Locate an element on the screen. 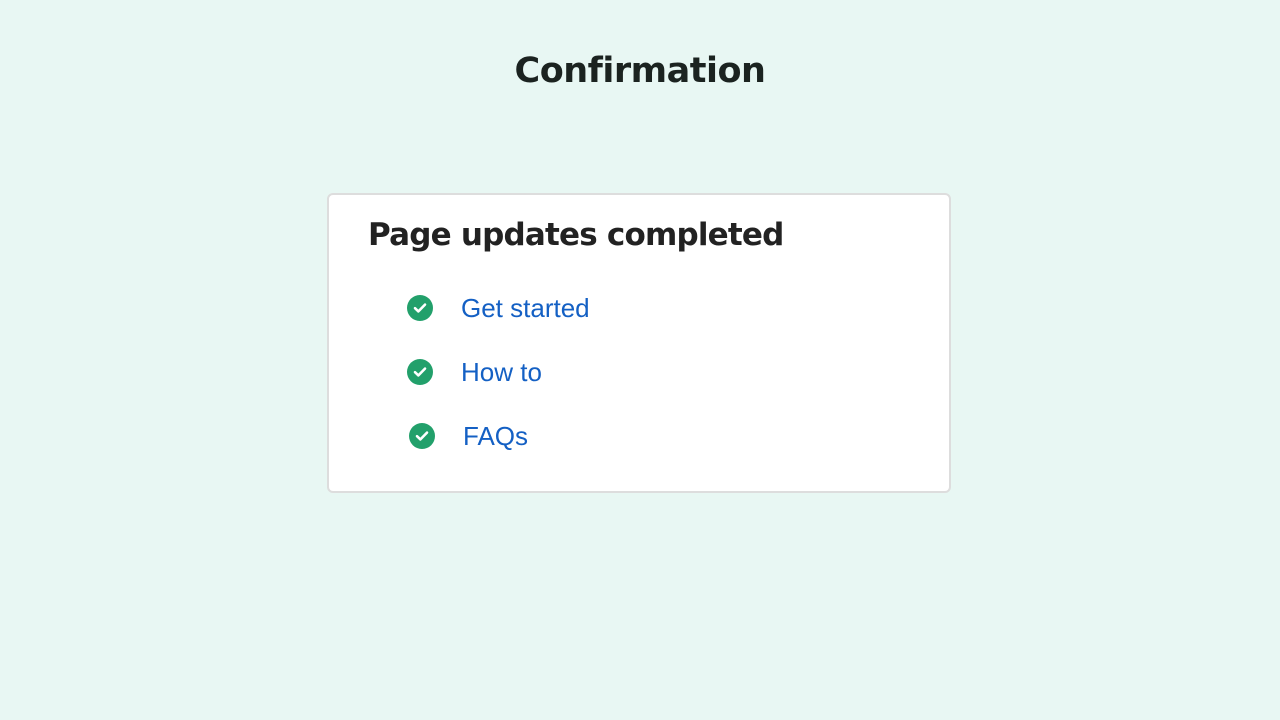 This screenshot has height=720, width=1280. get-started-link: Get started is located at coordinates (525, 308).